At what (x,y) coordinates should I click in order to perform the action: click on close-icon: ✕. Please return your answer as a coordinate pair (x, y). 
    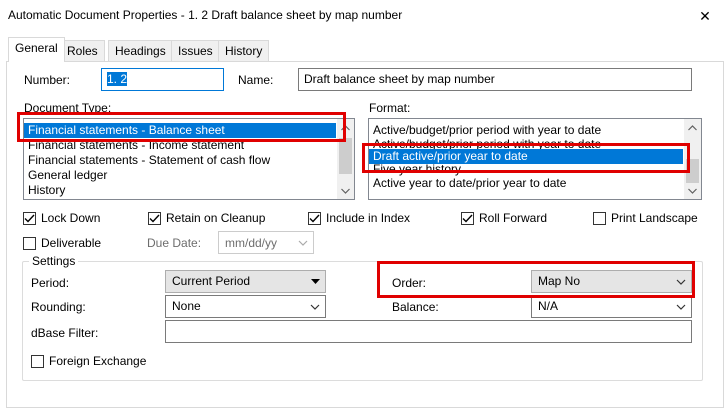
    Looking at the image, I should click on (705, 15).